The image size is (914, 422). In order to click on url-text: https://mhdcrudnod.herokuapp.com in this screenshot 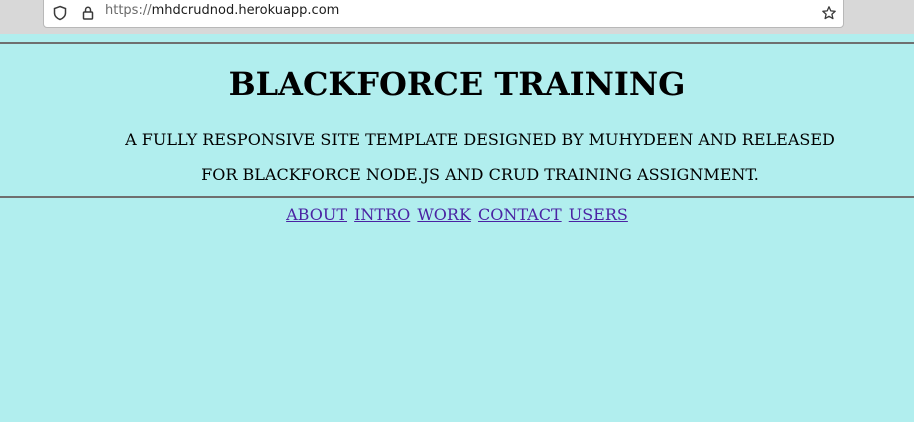, I will do `click(222, 11)`.